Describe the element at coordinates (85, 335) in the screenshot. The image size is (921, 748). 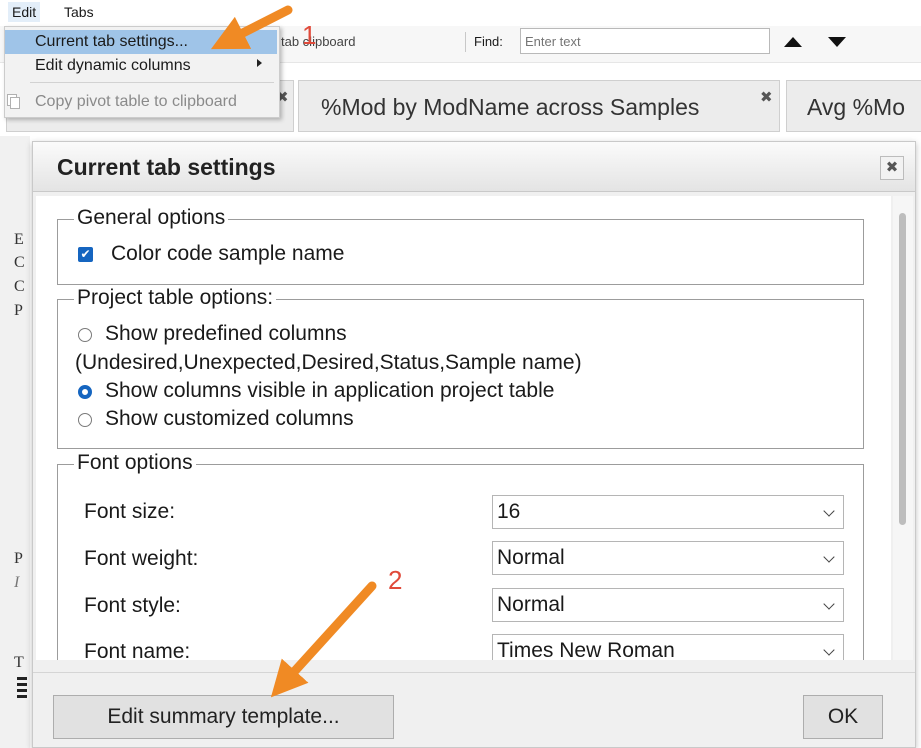
I see `predefined-columns-radio` at that location.